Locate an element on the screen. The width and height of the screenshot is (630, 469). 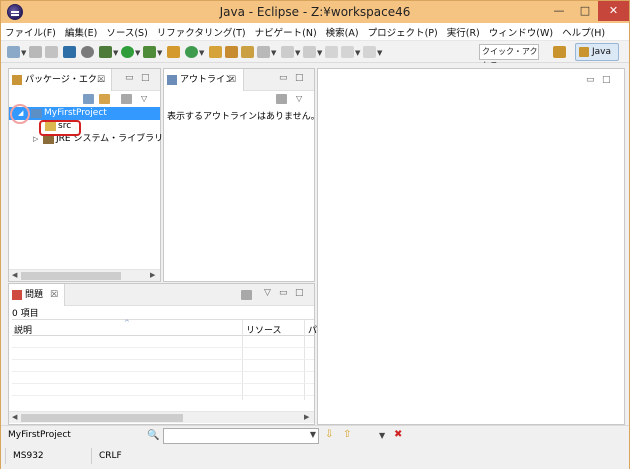
java-perspective-button: Java is located at coordinates (597, 52).